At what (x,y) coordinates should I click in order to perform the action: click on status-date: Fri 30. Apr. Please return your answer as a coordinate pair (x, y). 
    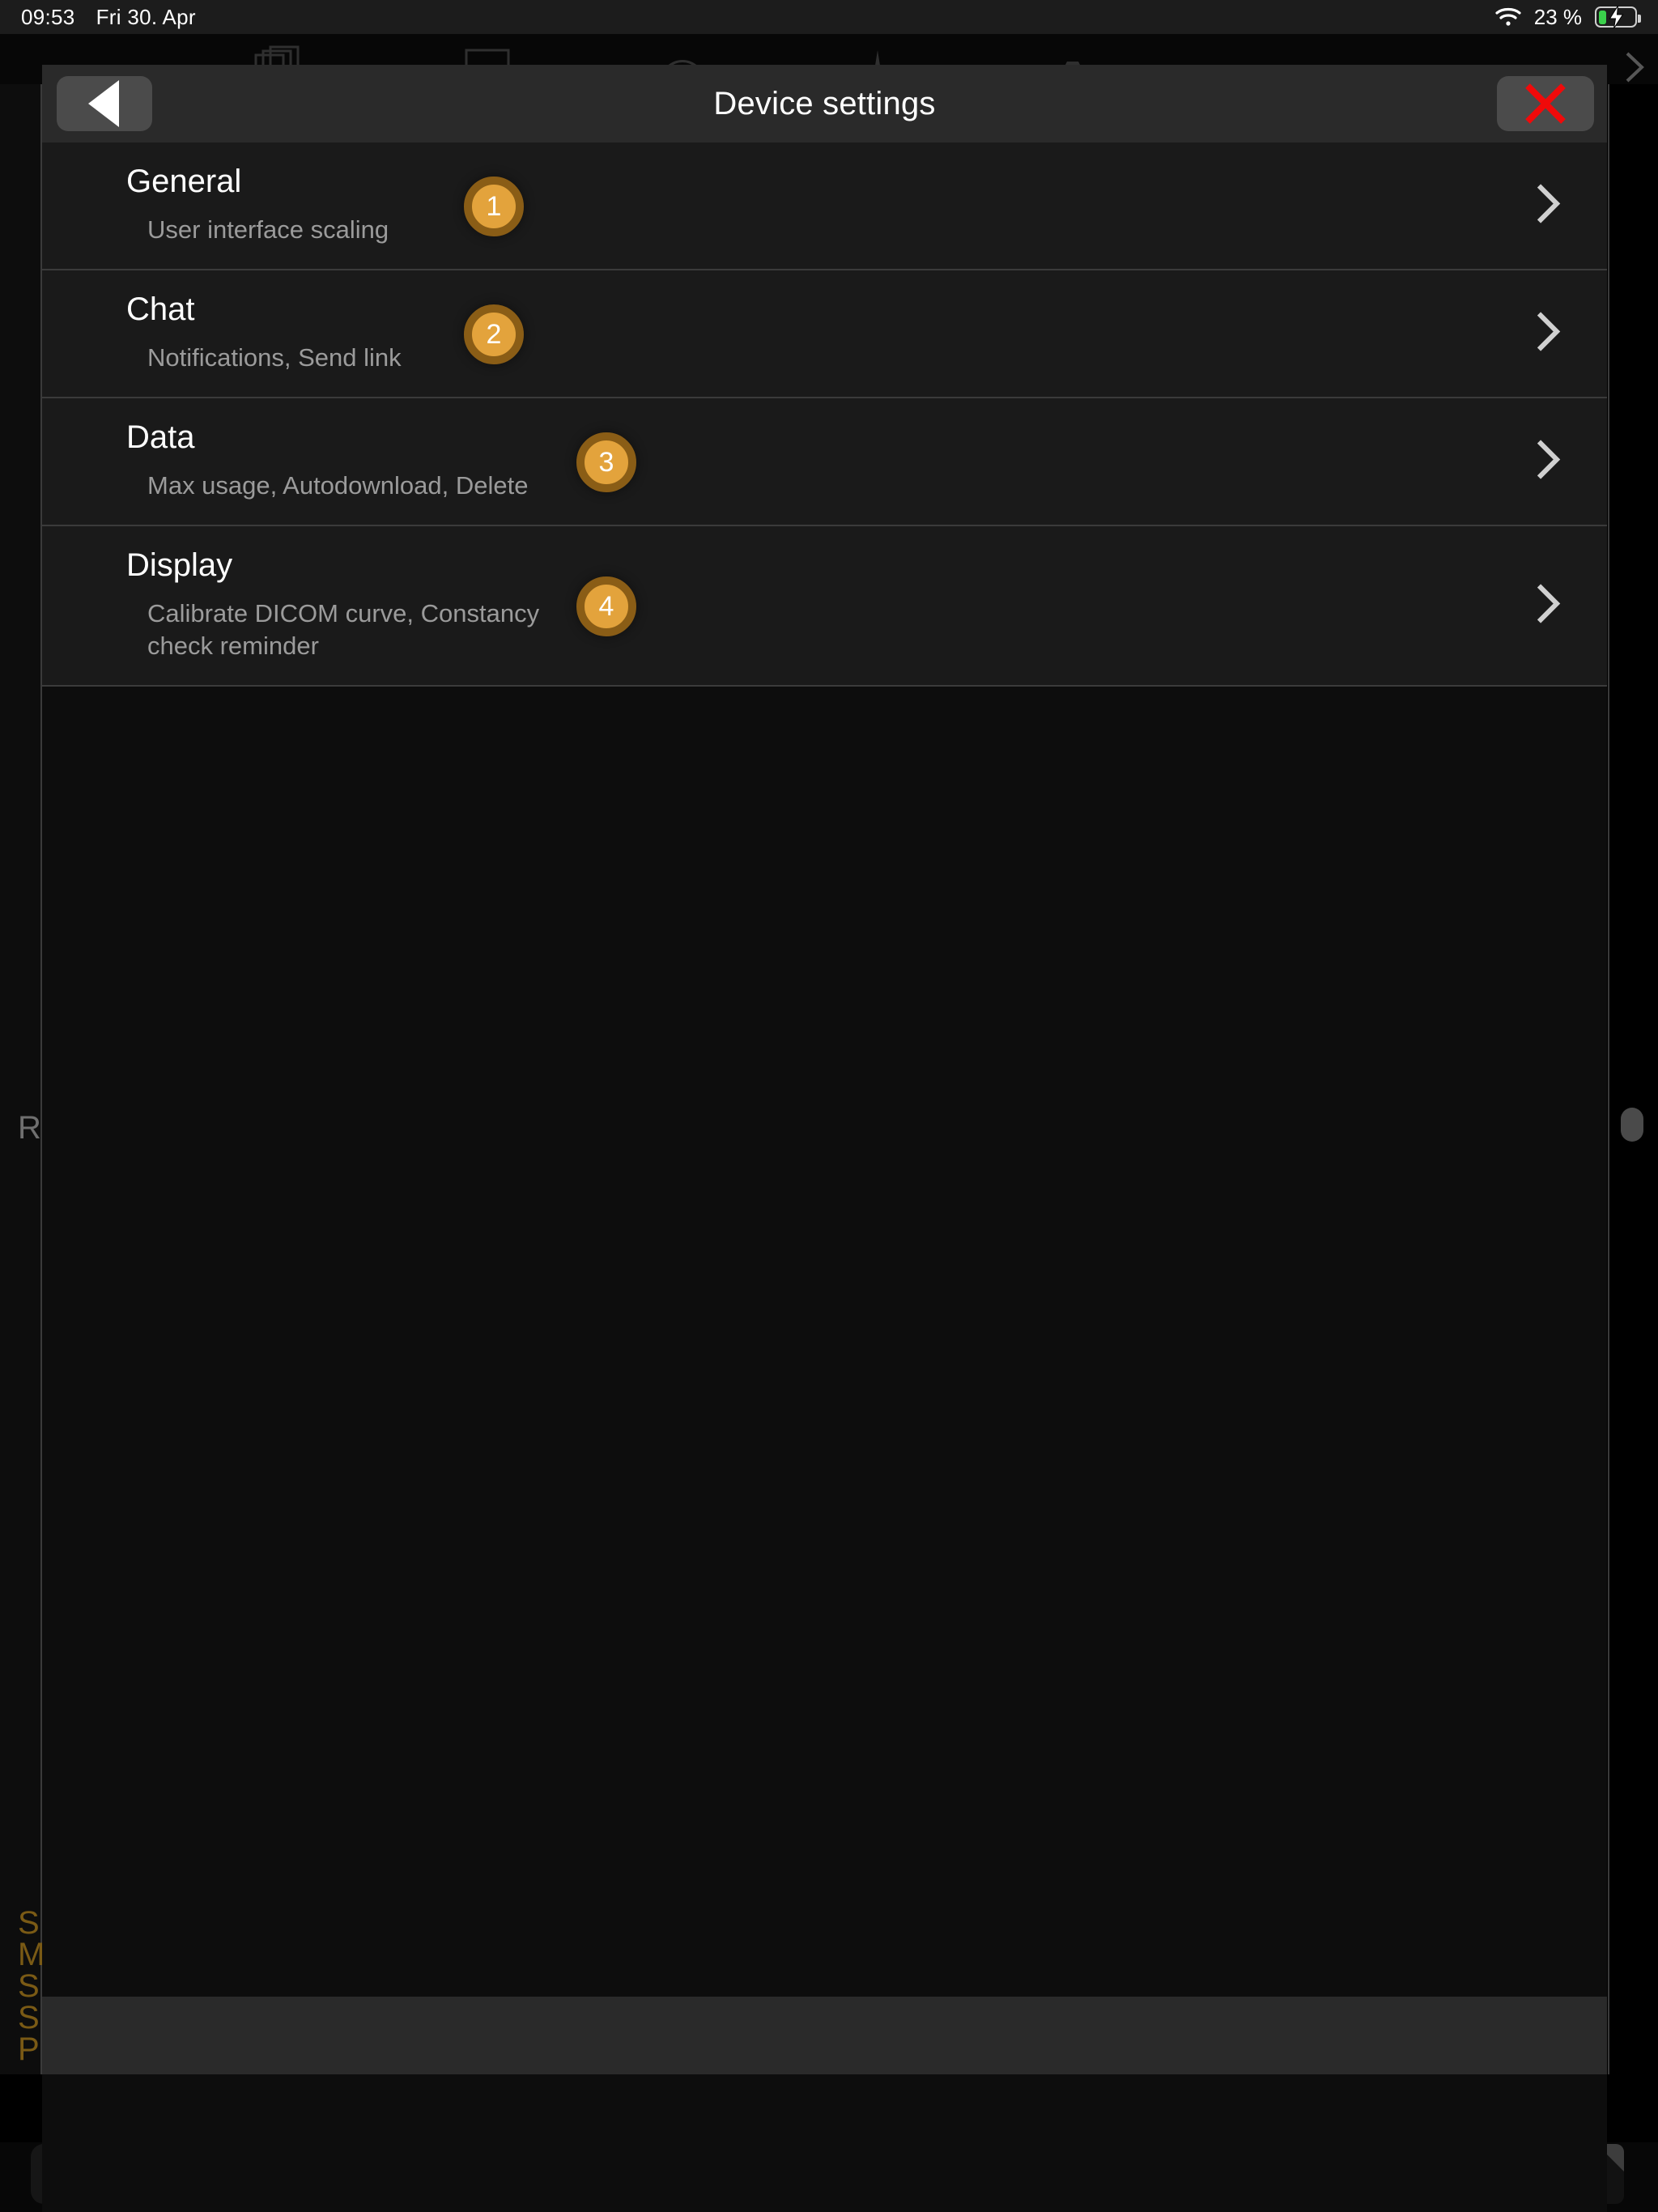
    Looking at the image, I should click on (146, 16).